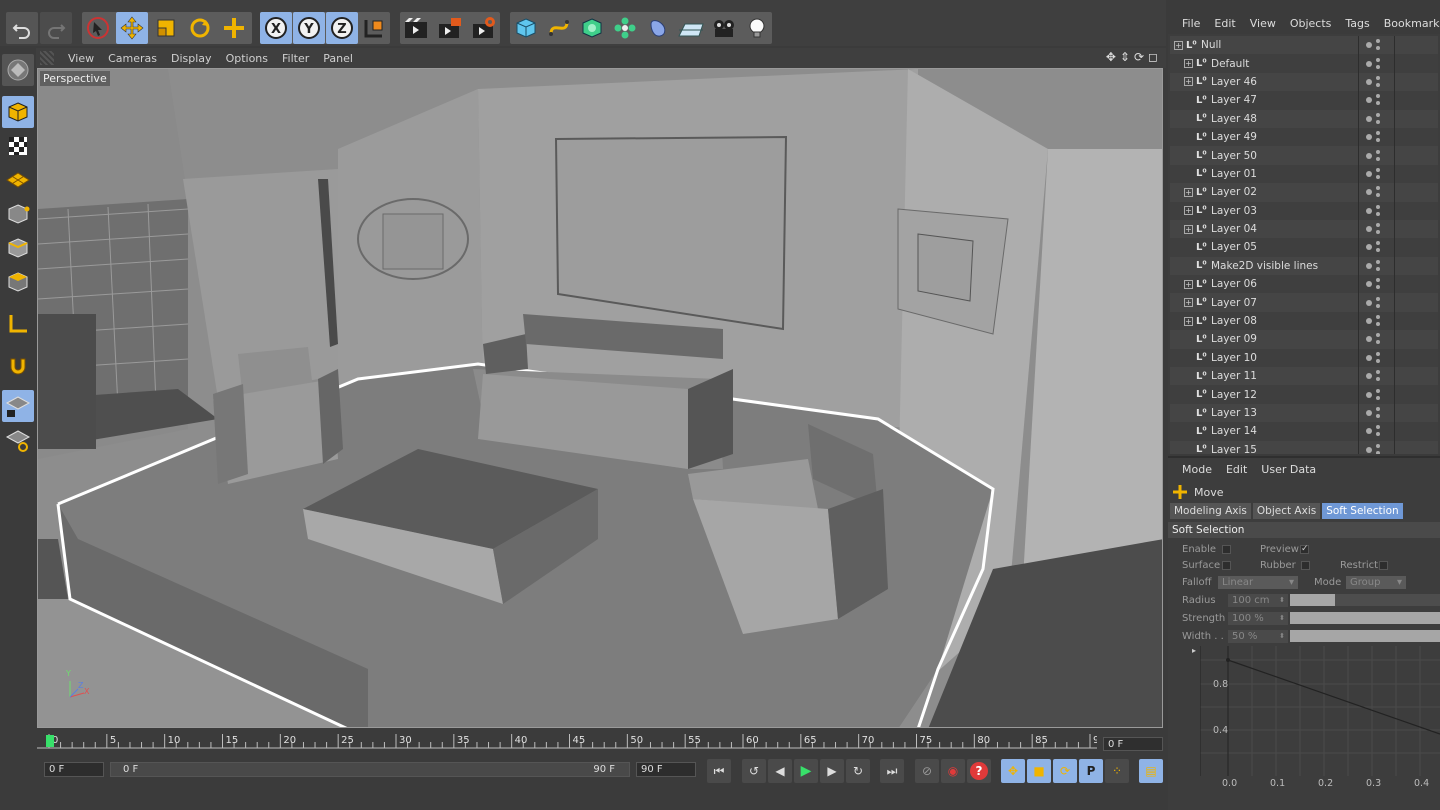 This screenshot has width=1440, height=810. Describe the element at coordinates (1304, 358) in the screenshot. I see `object-row: L⁰ Layer 10` at that location.